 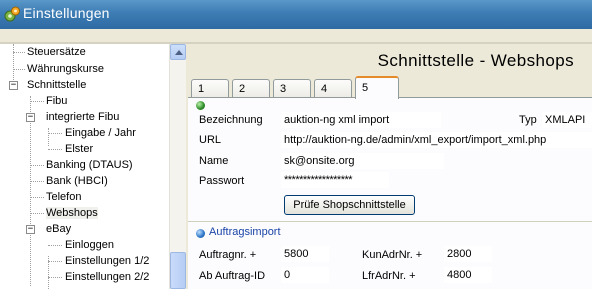 I want to click on tree-item-bank-hbci: Bank (HBCI), so click(x=77, y=181).